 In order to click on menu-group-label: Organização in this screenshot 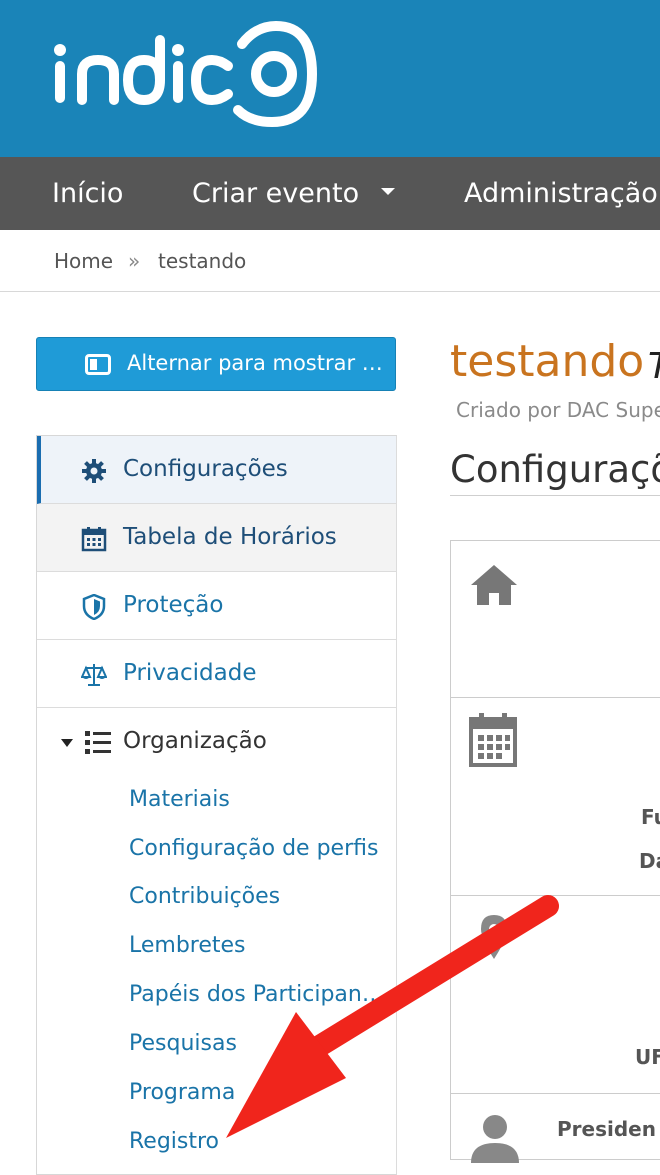, I will do `click(195, 741)`.